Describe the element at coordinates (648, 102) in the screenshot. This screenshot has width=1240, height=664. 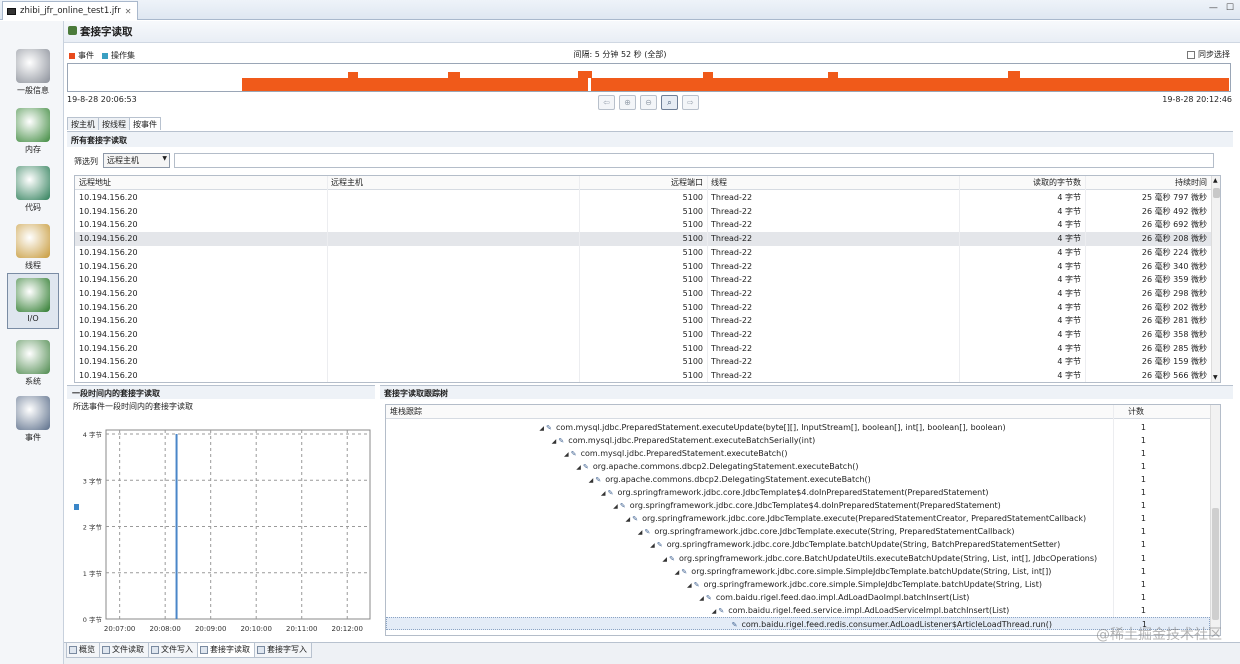
I see `zoom-out-icon: ⊖` at that location.